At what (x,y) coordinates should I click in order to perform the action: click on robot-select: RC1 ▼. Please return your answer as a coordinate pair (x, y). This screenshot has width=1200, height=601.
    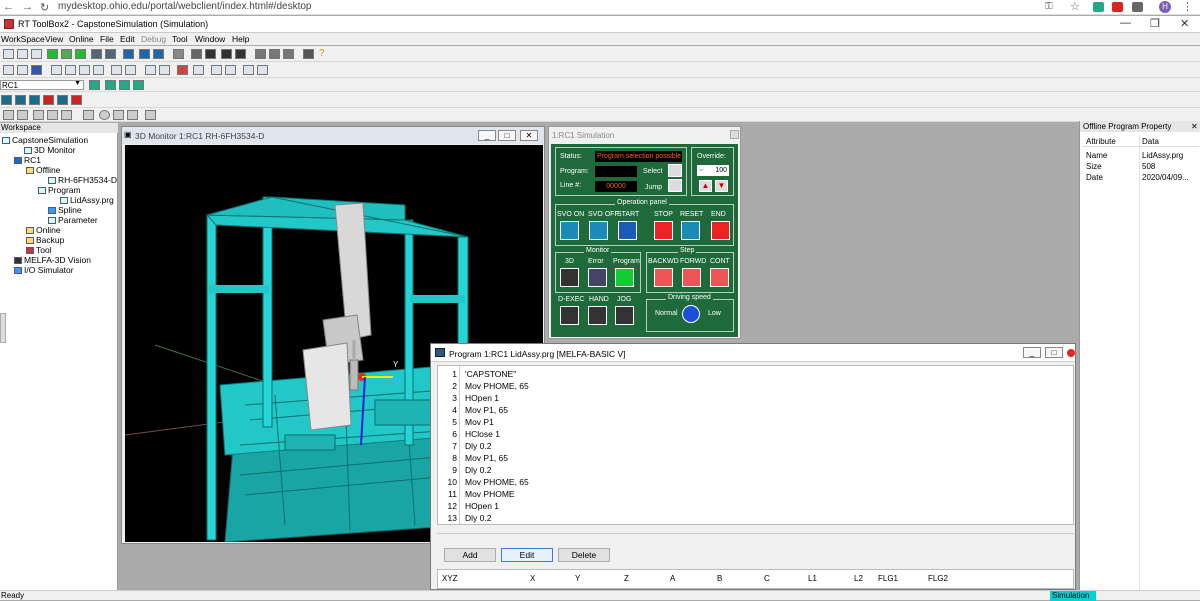
    Looking at the image, I should click on (42, 85).